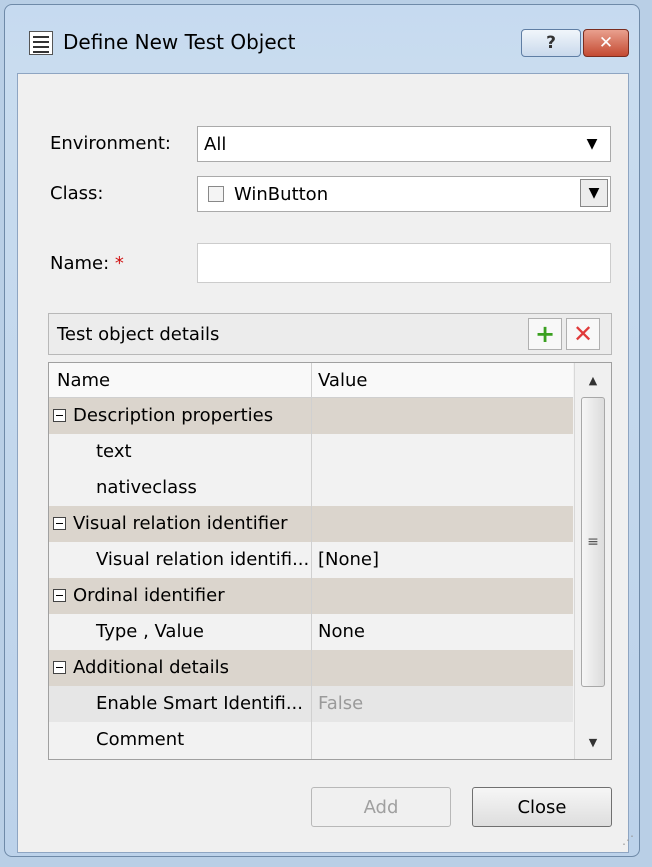 This screenshot has width=652, height=867. I want to click on scroll-thumb: ≡, so click(593, 542).